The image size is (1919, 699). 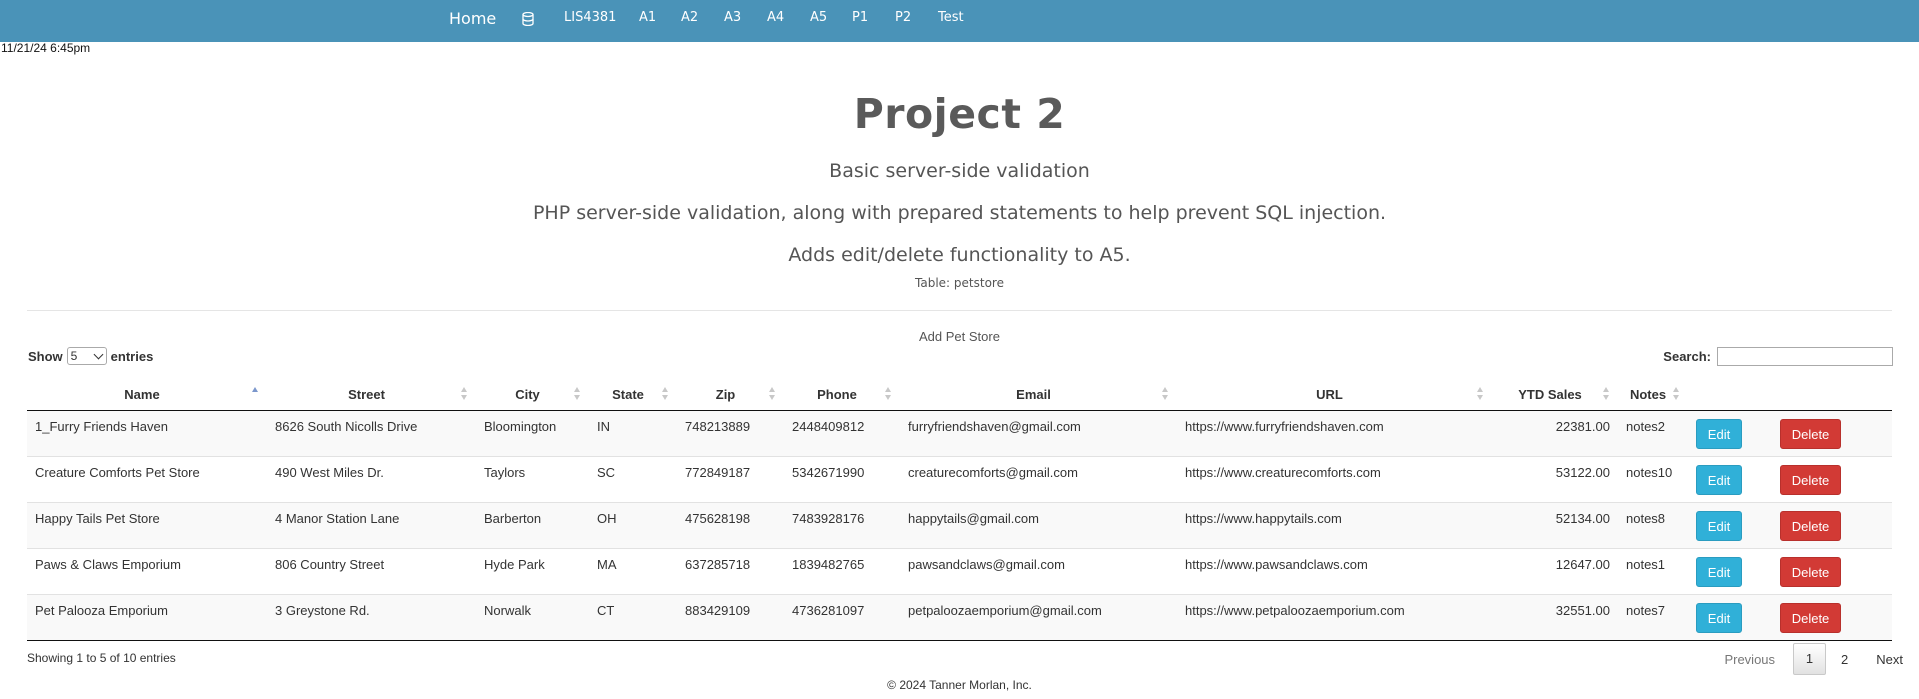 I want to click on cell-phone: 4736281097, so click(x=842, y=617).